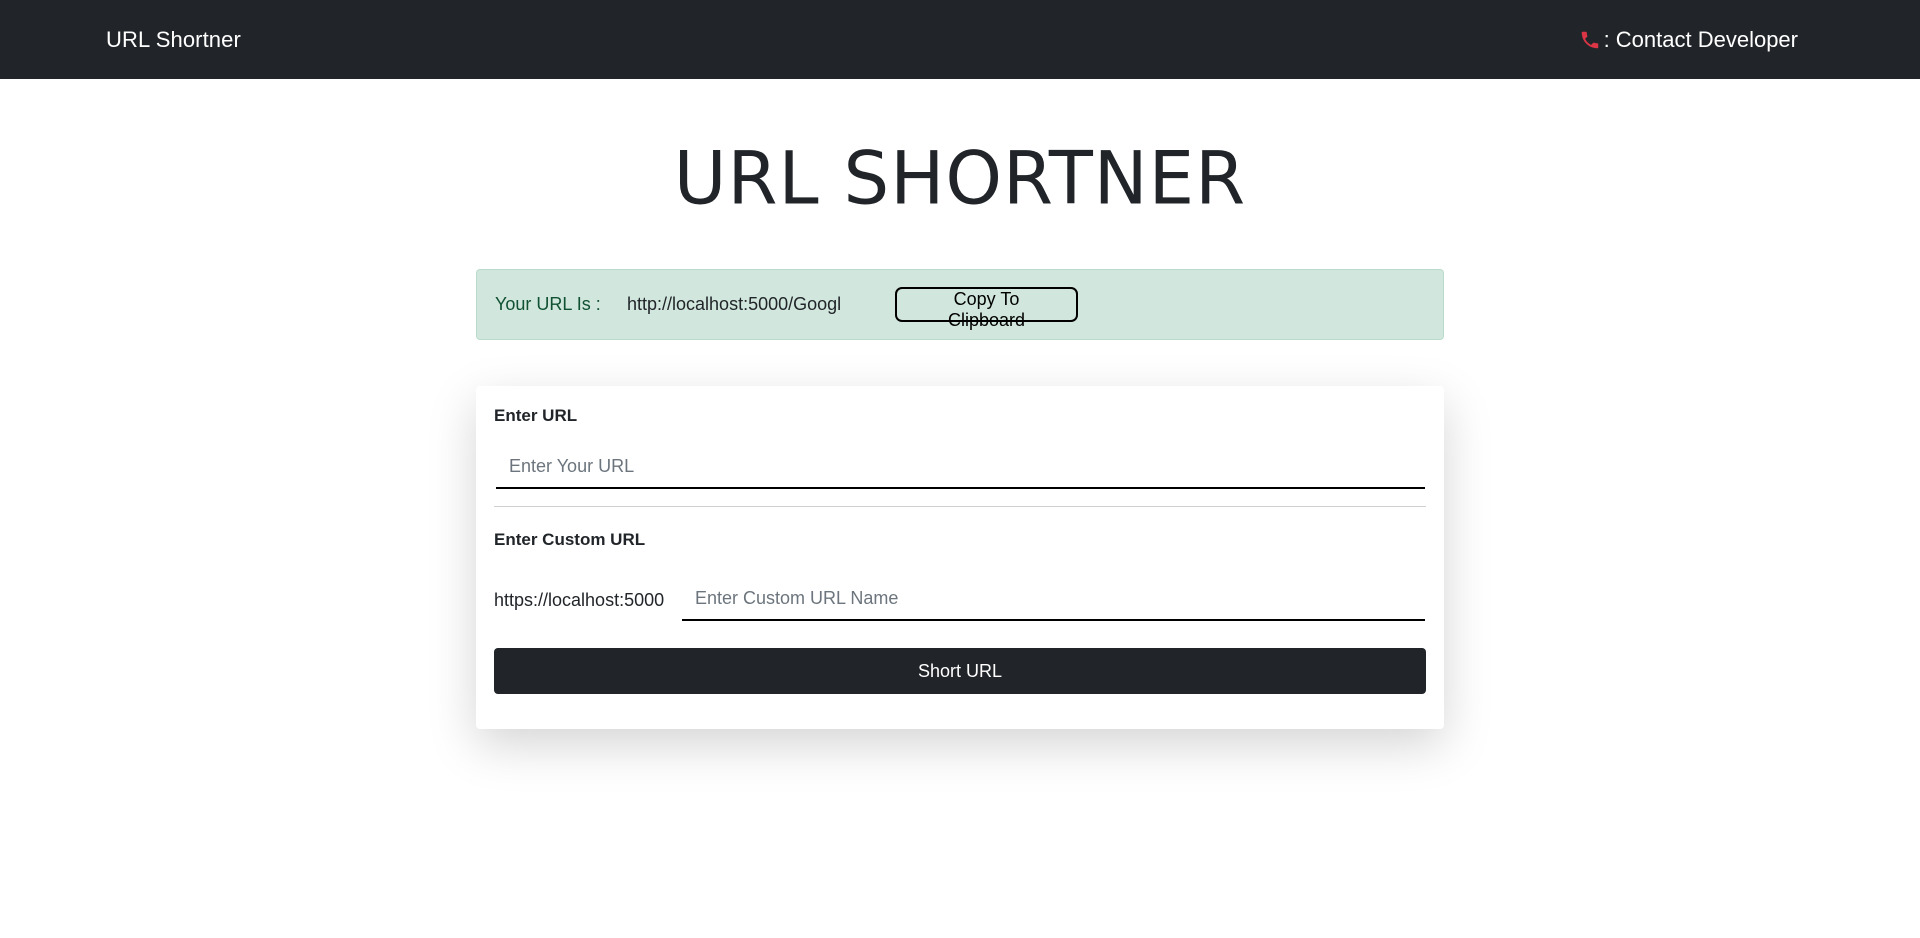 The width and height of the screenshot is (1920, 938). I want to click on navbar: URL Shortner : Contact Developer, so click(960, 39).